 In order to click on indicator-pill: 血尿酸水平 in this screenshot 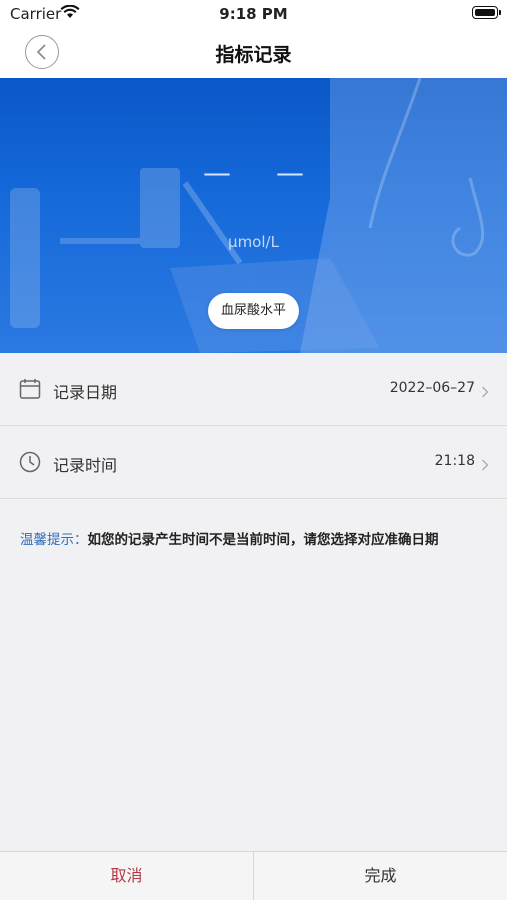, I will do `click(253, 311)`.